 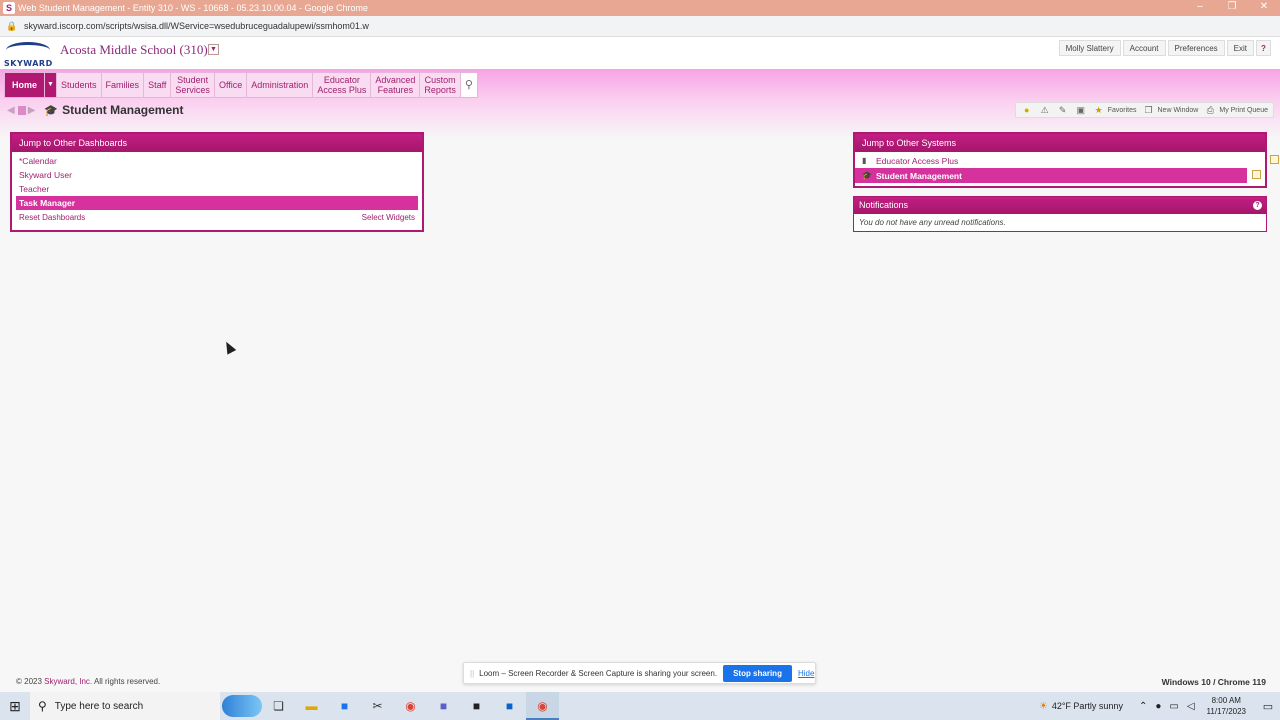 What do you see at coordinates (440, 85) in the screenshot?
I see `nav-custom-reports: Custom Reports` at bounding box center [440, 85].